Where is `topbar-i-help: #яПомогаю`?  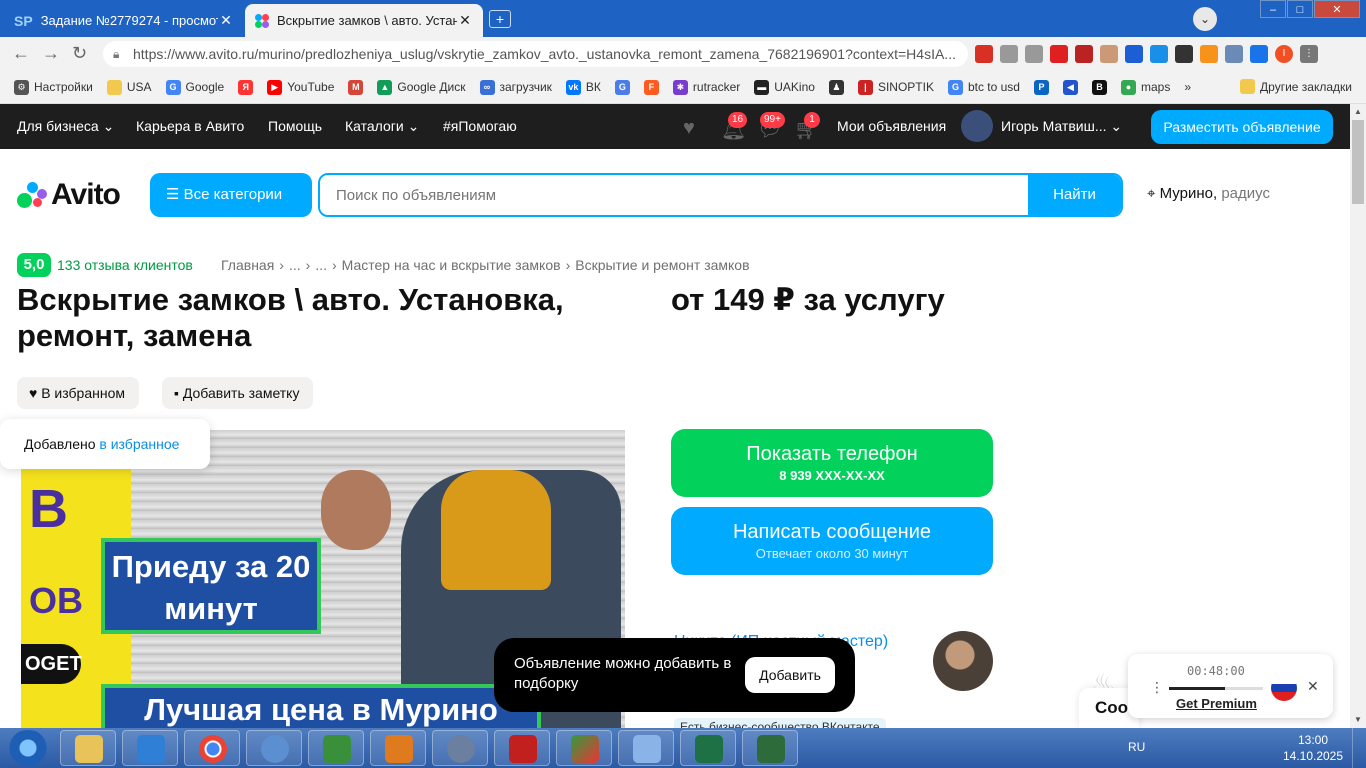 topbar-i-help: #яПомогаю is located at coordinates (480, 126).